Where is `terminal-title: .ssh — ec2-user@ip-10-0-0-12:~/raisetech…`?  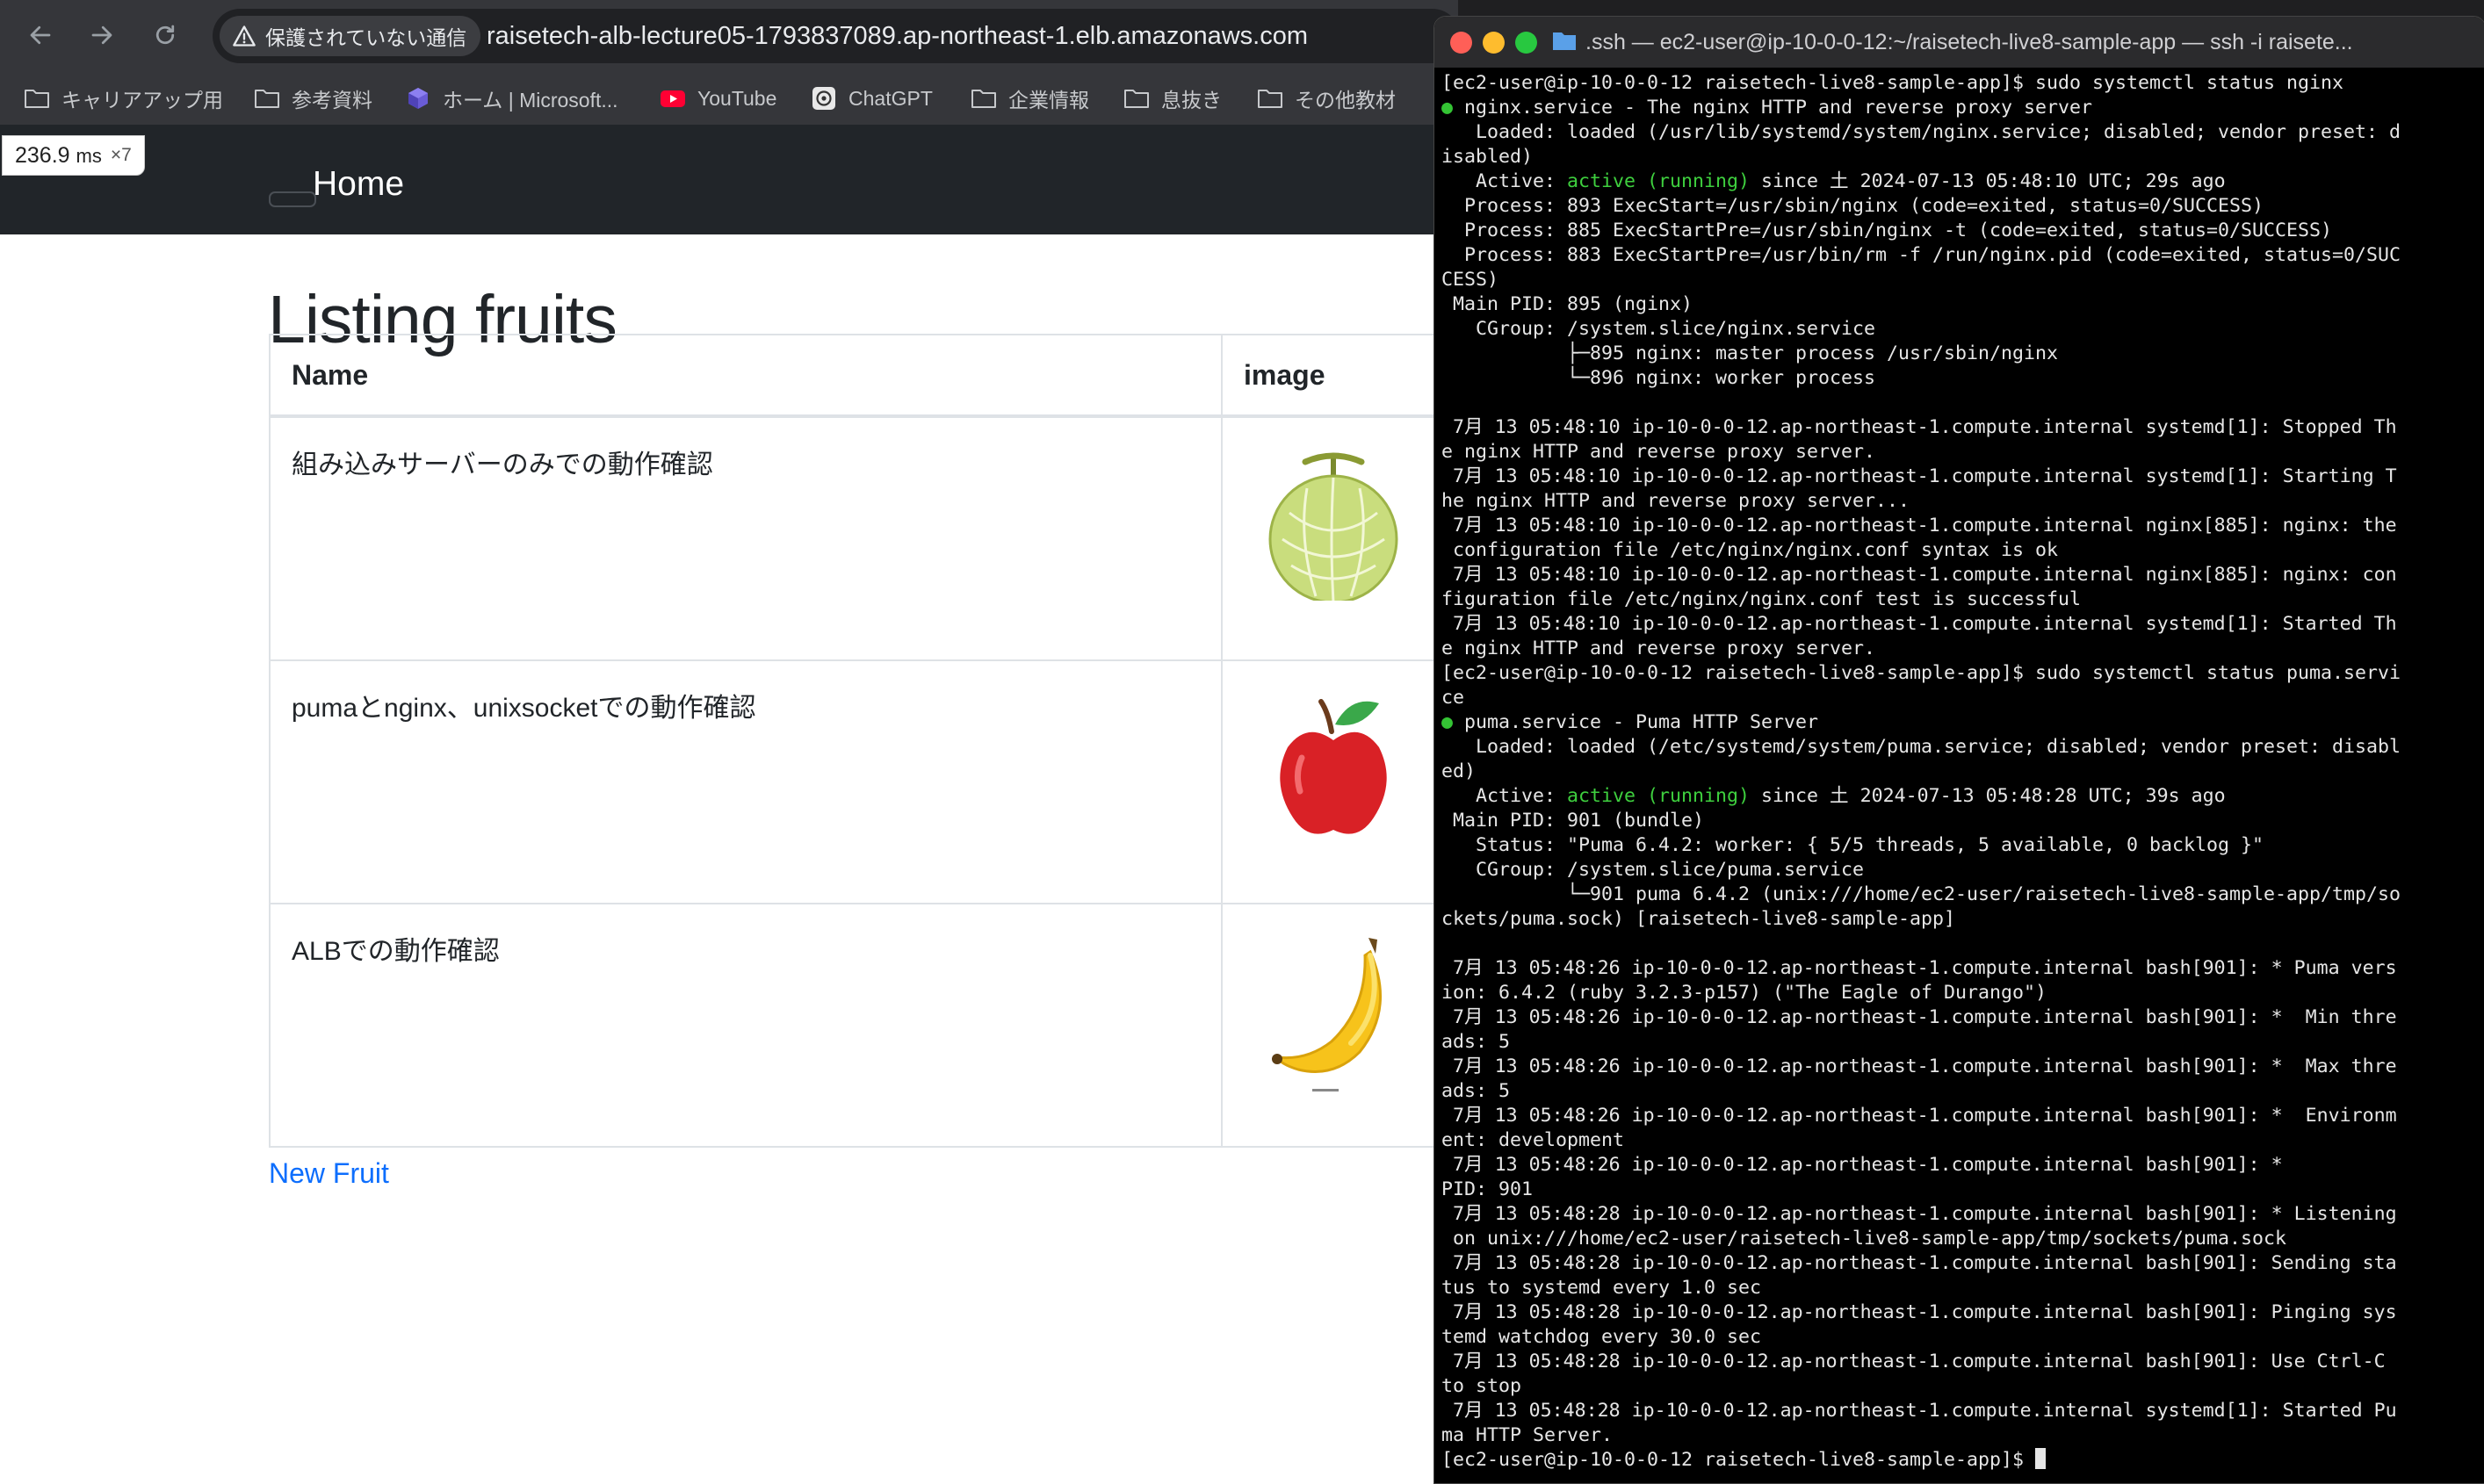
terminal-title: .ssh — ec2-user@ip-10-0-0-12:~/raisetech… is located at coordinates (1969, 42).